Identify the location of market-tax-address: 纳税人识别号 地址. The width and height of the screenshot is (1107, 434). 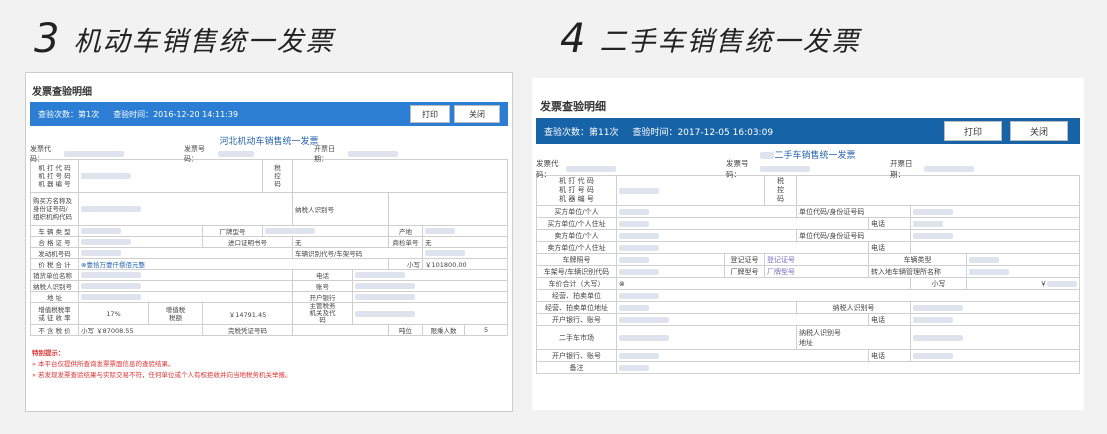
(853, 337).